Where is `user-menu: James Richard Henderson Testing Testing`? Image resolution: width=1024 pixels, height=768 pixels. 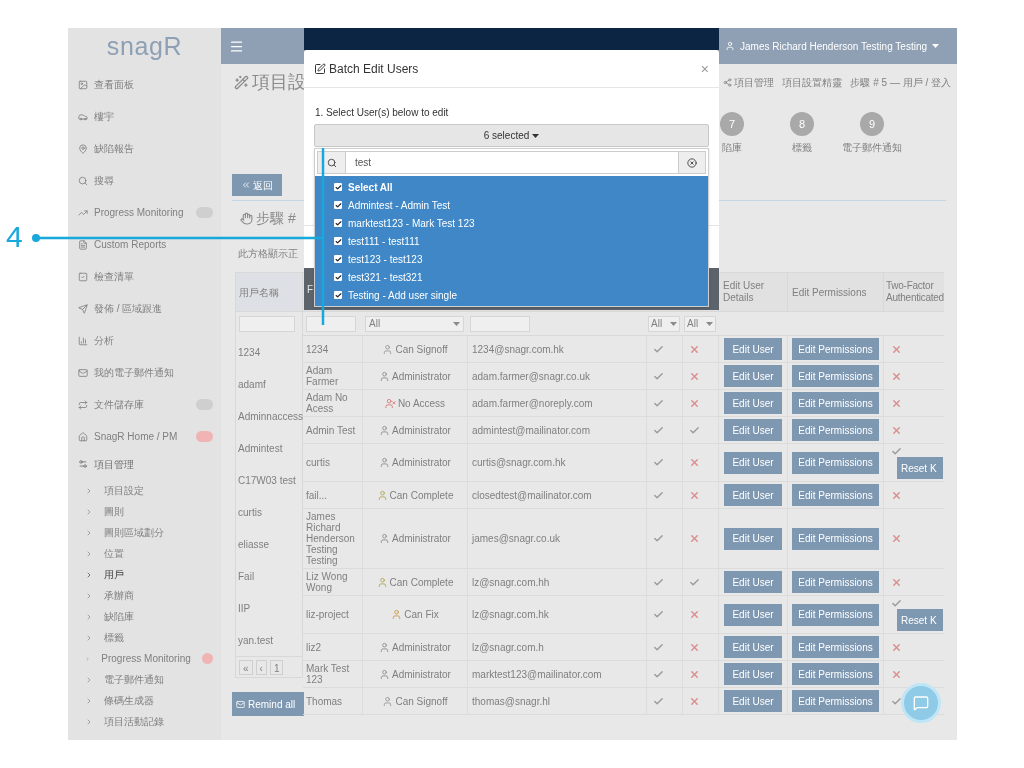
user-menu: James Richard Henderson Testing Testing is located at coordinates (832, 46).